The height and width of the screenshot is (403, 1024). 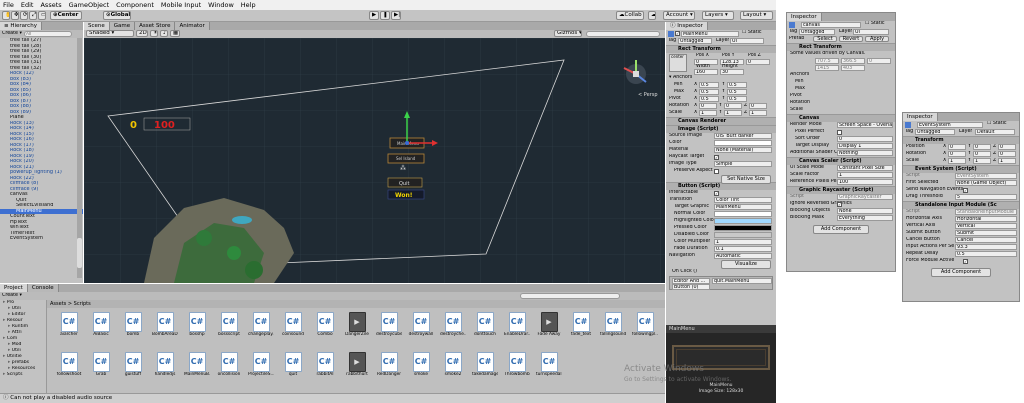 What do you see at coordinates (155, 26) in the screenshot?
I see `tab-asset-store: Asset Store` at bounding box center [155, 26].